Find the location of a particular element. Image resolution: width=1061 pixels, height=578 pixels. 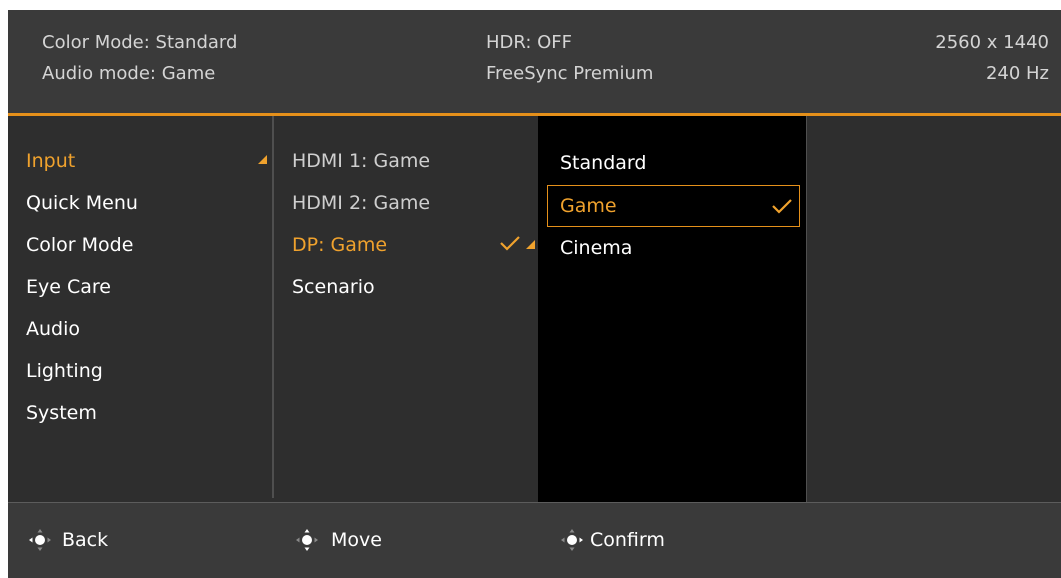

column-divider is located at coordinates (273, 307).